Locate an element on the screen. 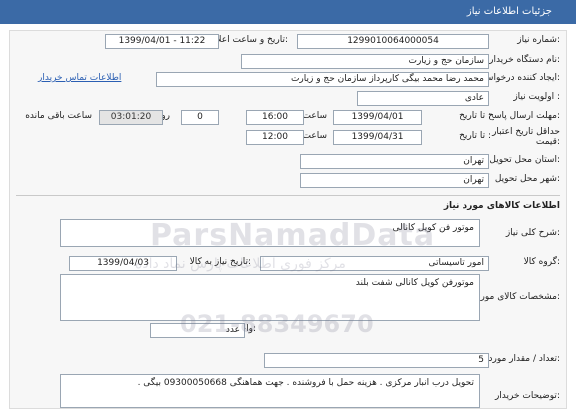  buyer-org-field: سازمان حج و زیارت is located at coordinates (365, 61).